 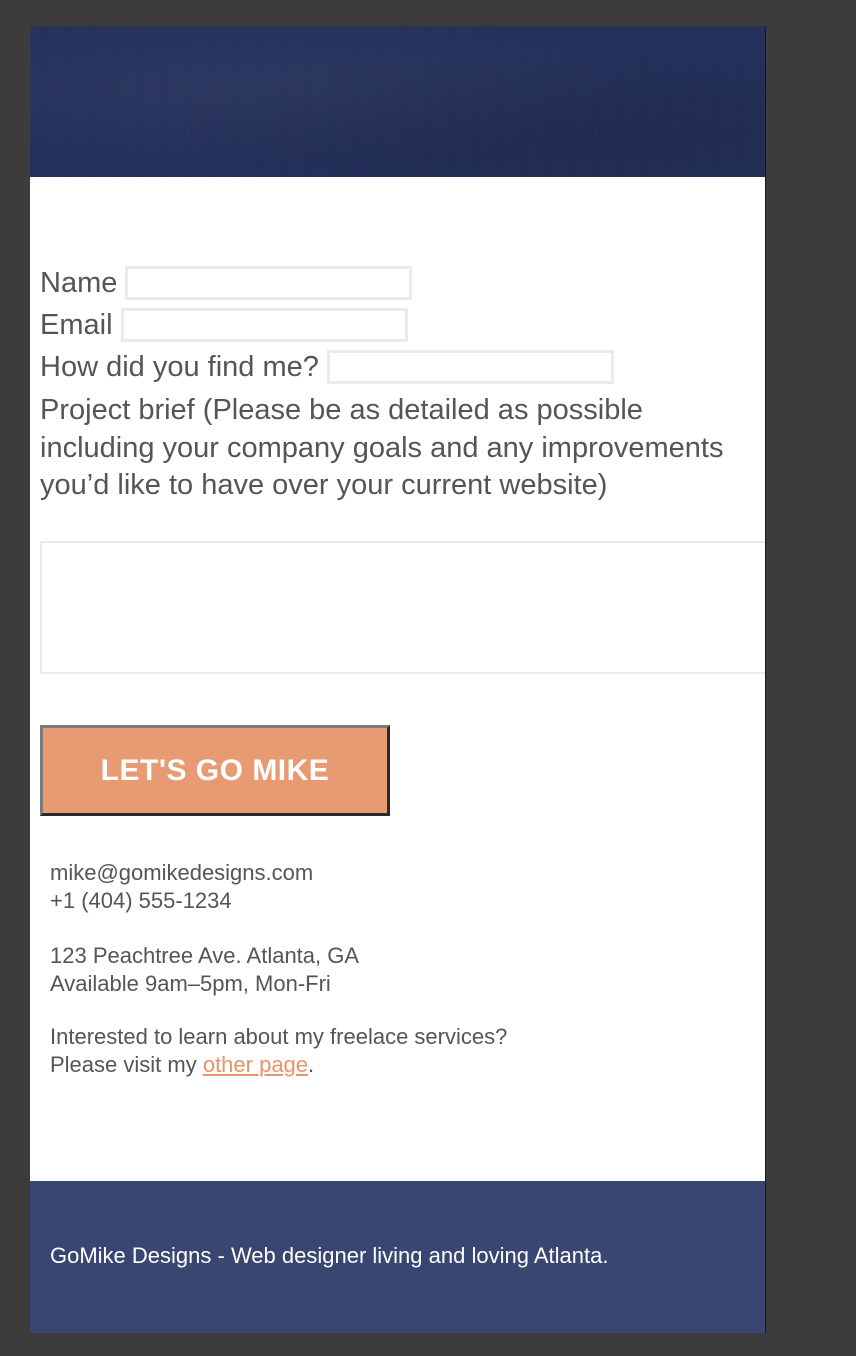 I want to click on other-page-link: other page, so click(x=255, y=1064).